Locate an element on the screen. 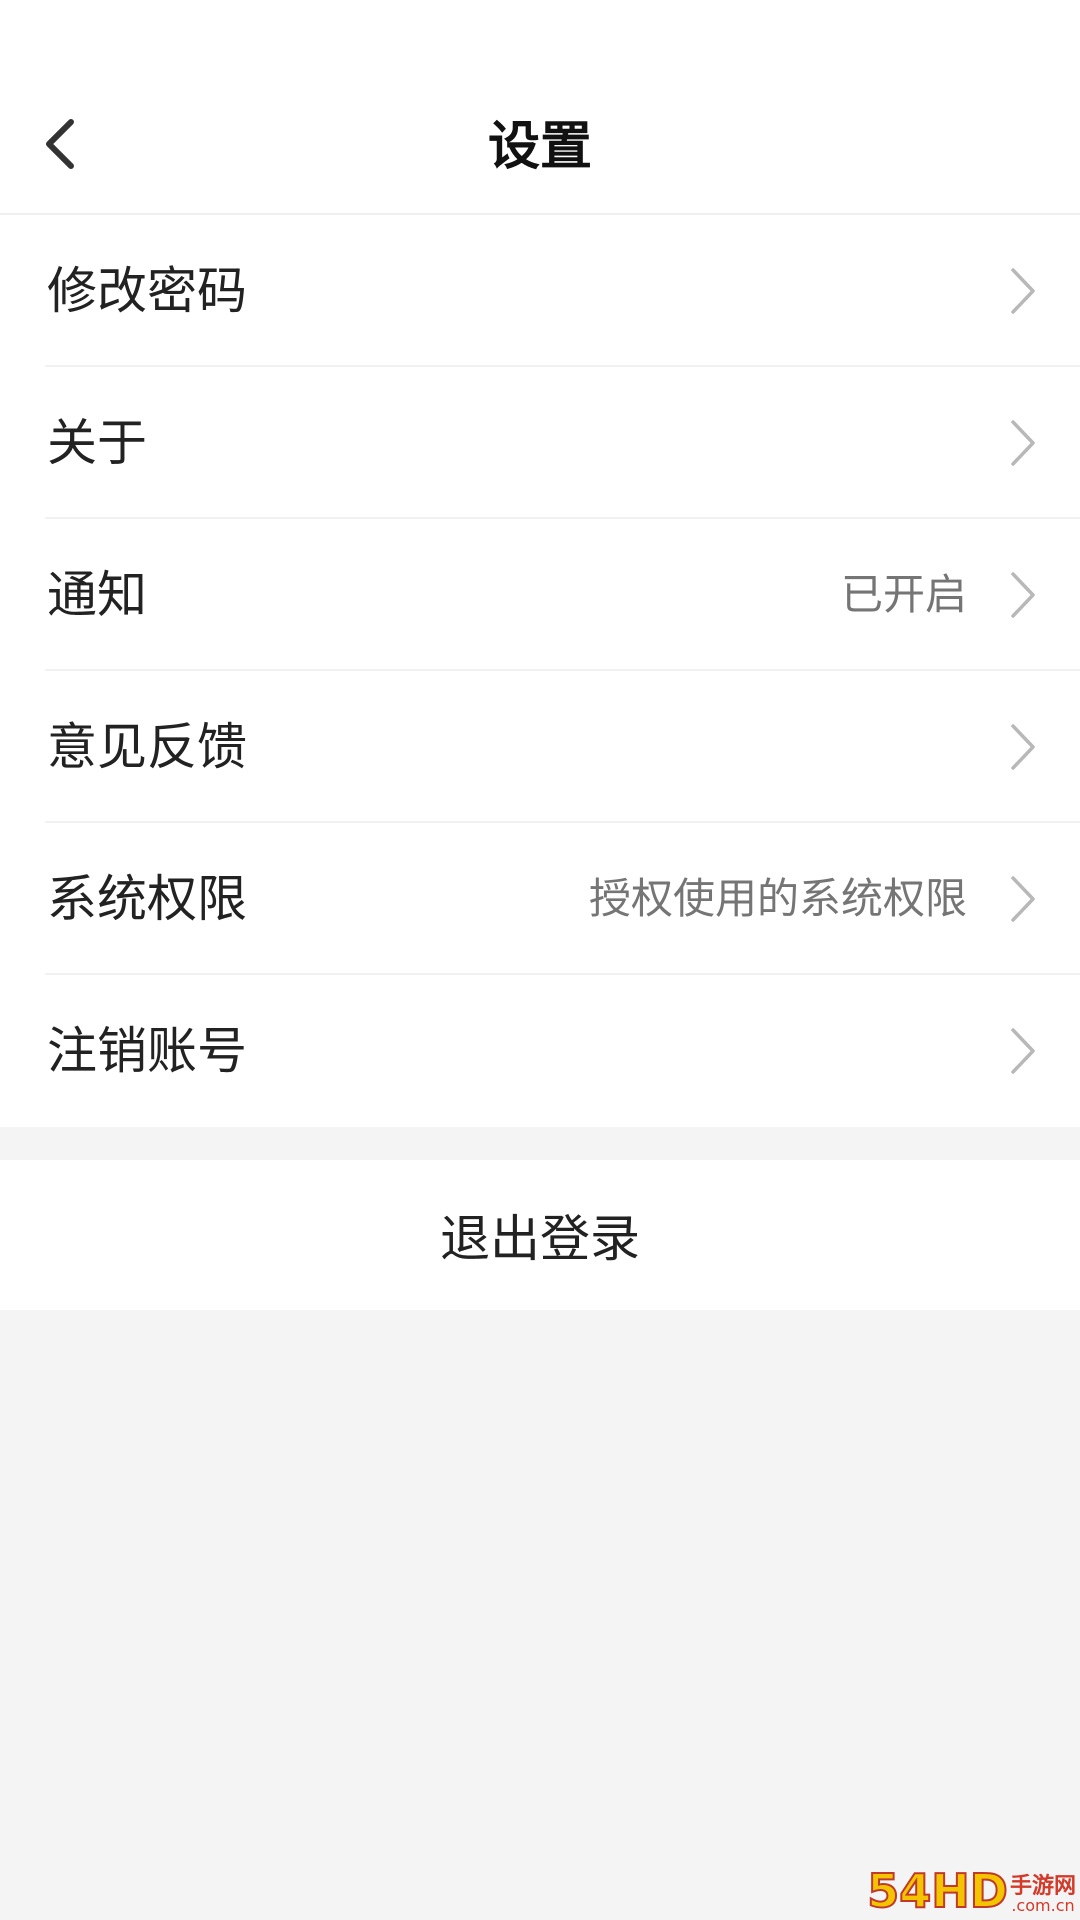  watermark-number: 54HD is located at coordinates (937, 1891).